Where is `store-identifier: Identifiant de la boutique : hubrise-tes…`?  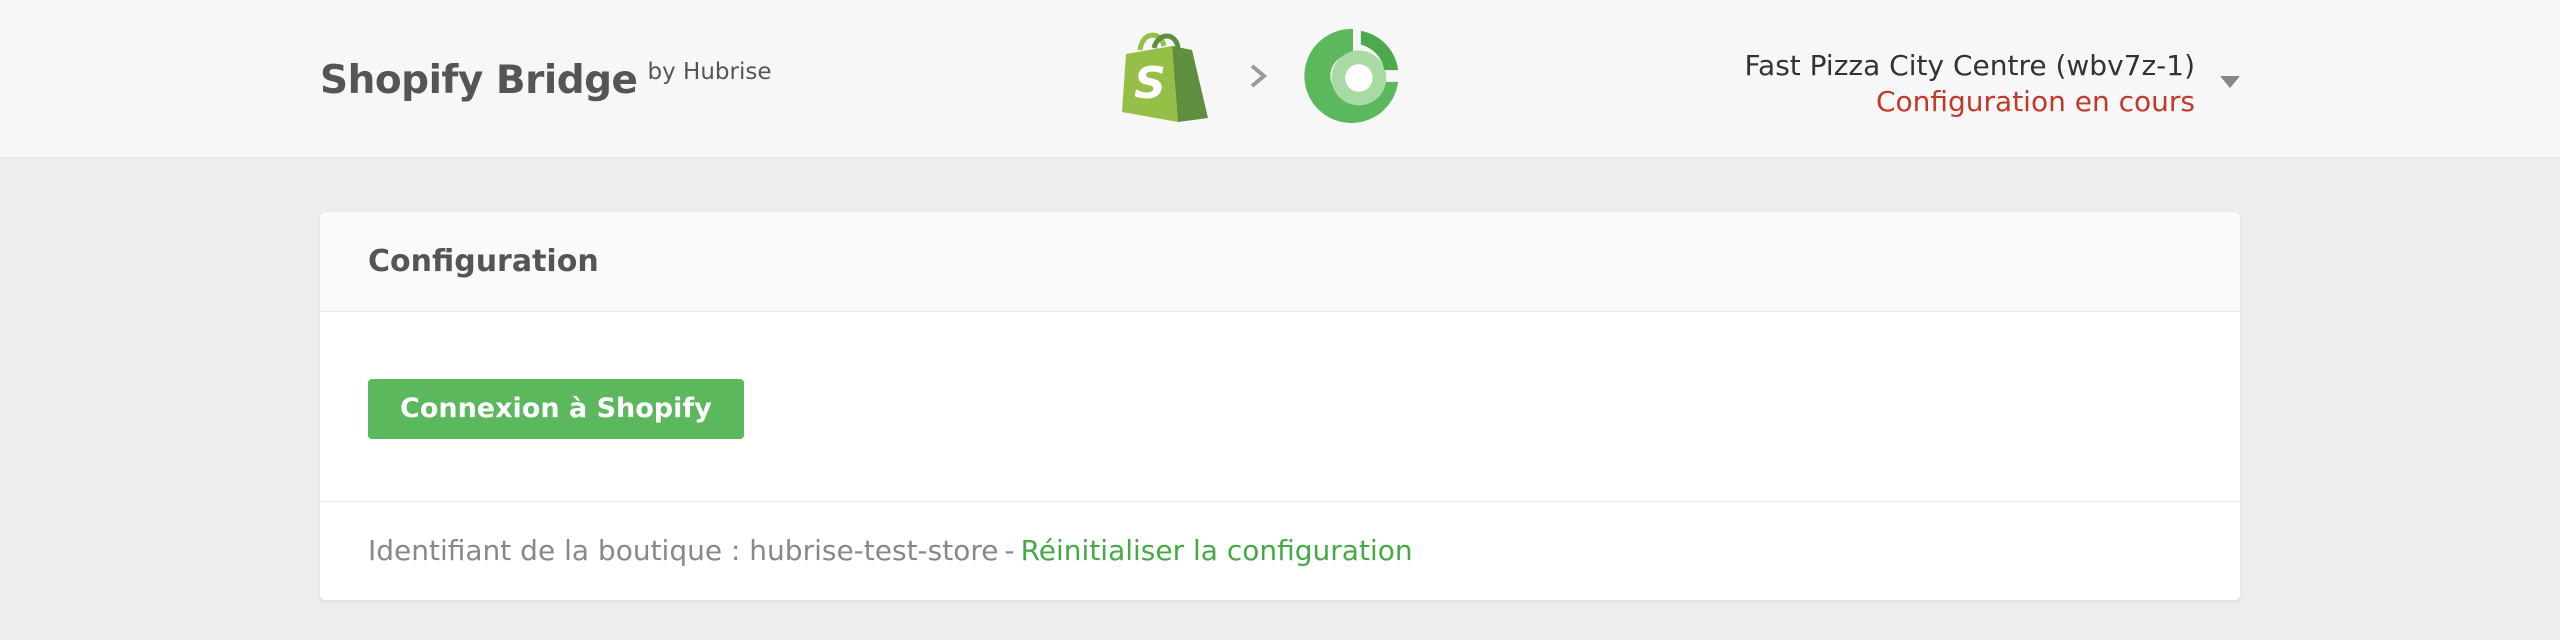
store-identifier: Identifiant de la boutique : hubrise-tes… is located at coordinates (683, 550).